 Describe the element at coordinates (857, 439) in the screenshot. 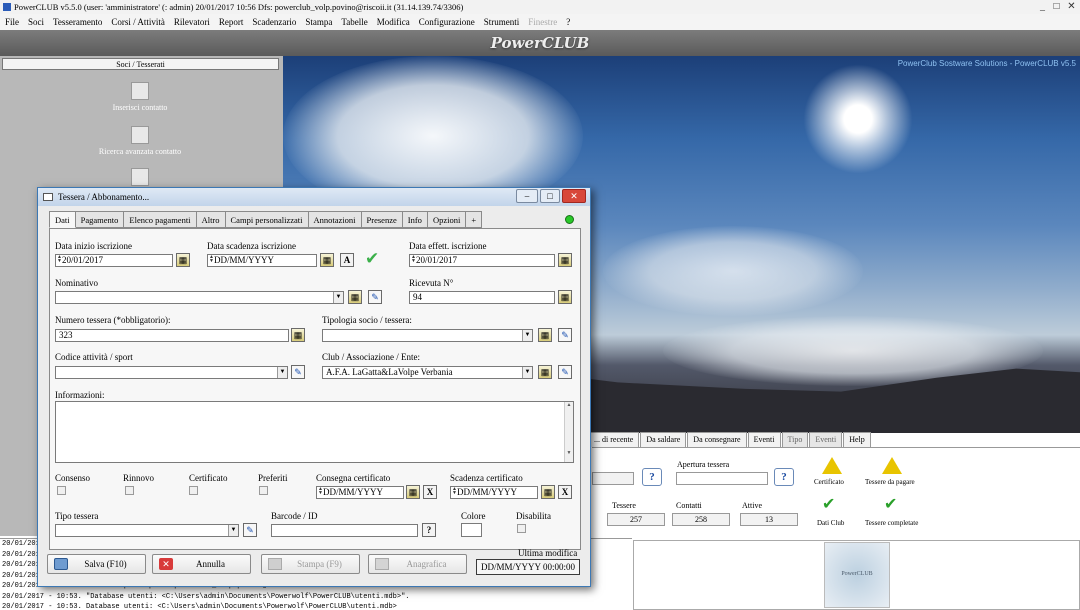

I see `dashboard-tab: Help` at that location.